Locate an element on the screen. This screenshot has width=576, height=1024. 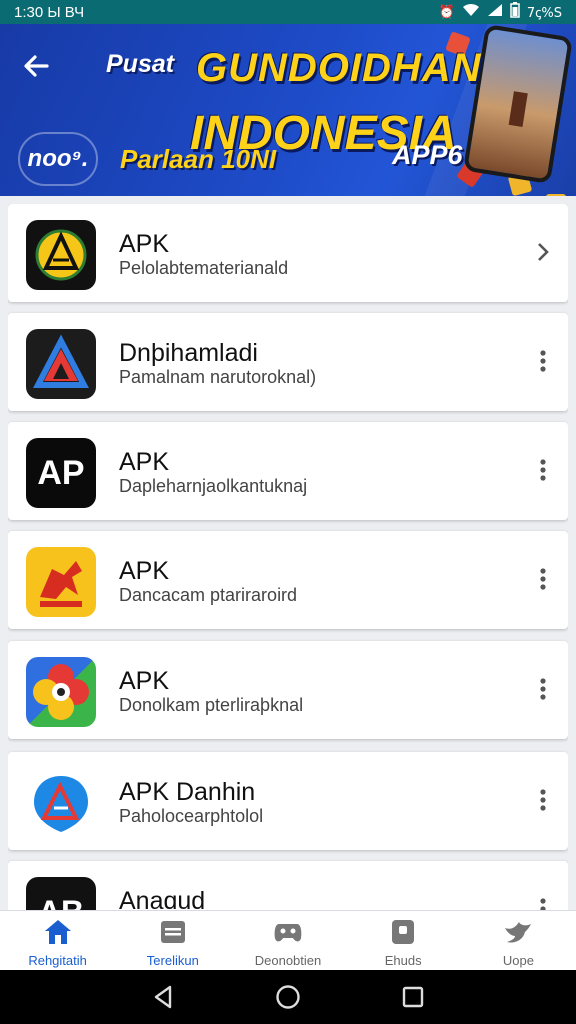
app-description: Donolkam pterliraþknal is located at coordinates (211, 705).